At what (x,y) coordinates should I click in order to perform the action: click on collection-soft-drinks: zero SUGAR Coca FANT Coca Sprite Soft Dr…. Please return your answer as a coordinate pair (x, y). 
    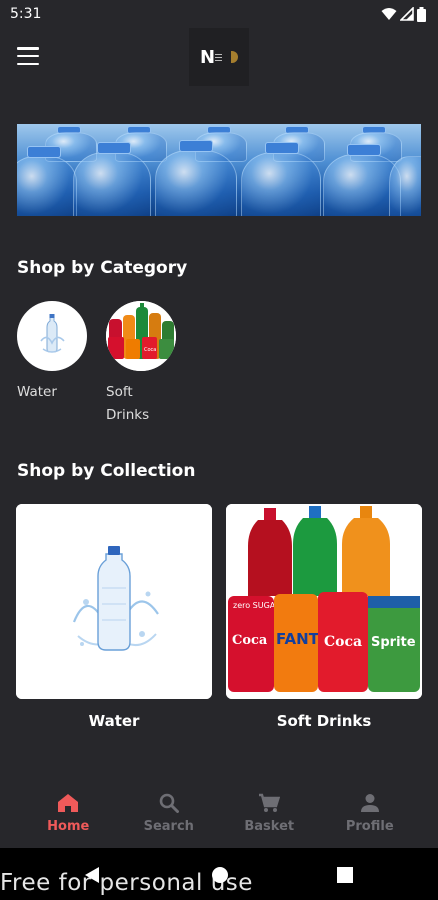
    Looking at the image, I should click on (324, 617).